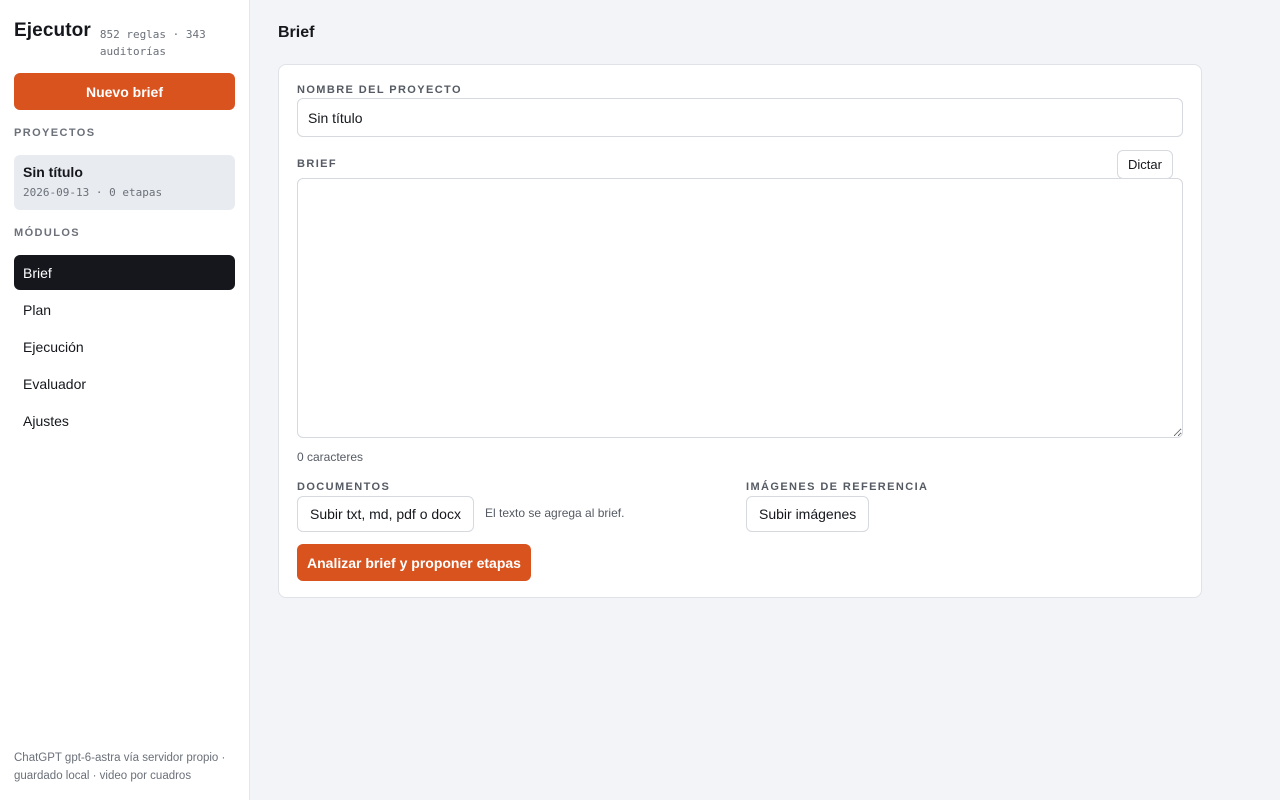 The width and height of the screenshot is (1280, 800). Describe the element at coordinates (1145, 164) in the screenshot. I see `dictate-button: Dictar` at that location.